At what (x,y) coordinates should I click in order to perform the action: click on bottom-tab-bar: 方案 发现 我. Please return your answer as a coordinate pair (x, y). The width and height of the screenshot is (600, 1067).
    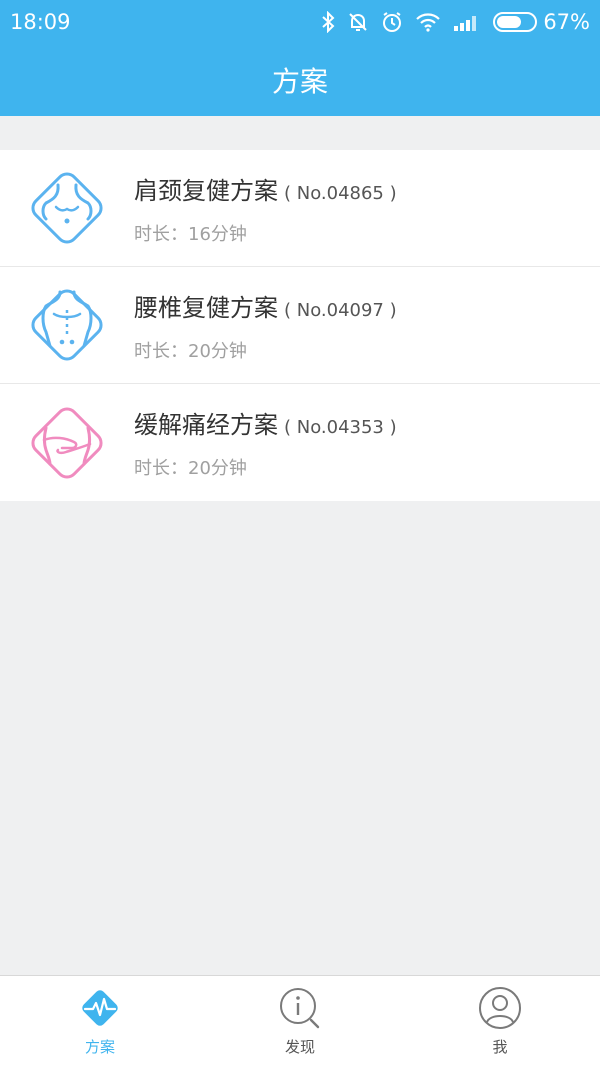
    Looking at the image, I should click on (300, 1021).